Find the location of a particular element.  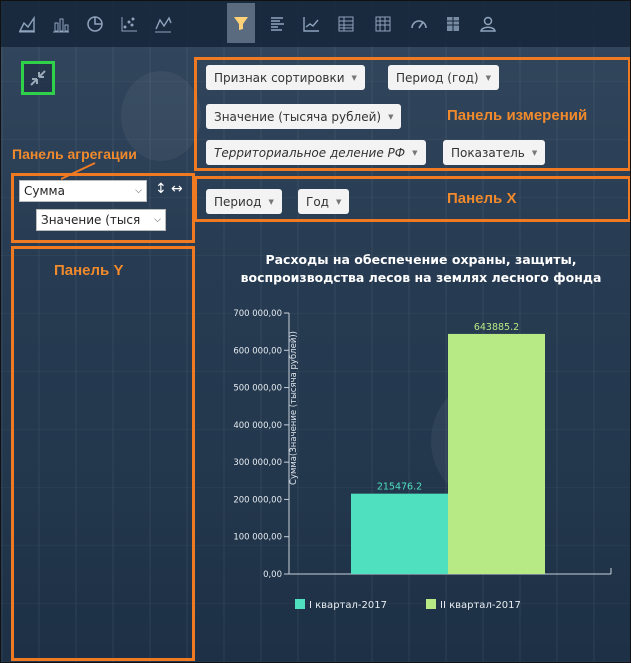

pivot-table-icon is located at coordinates (383, 24).